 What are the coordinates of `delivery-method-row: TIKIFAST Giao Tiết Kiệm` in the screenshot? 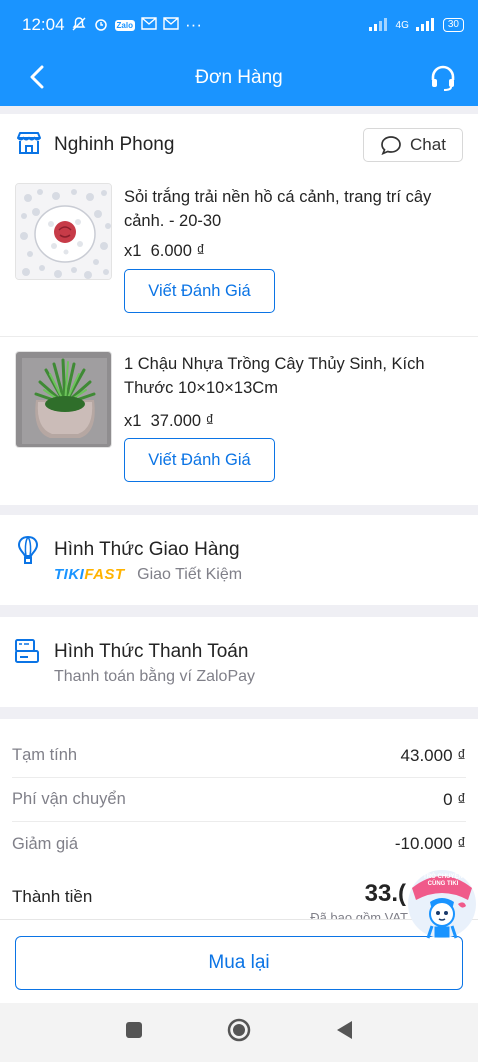 It's located at (148, 575).